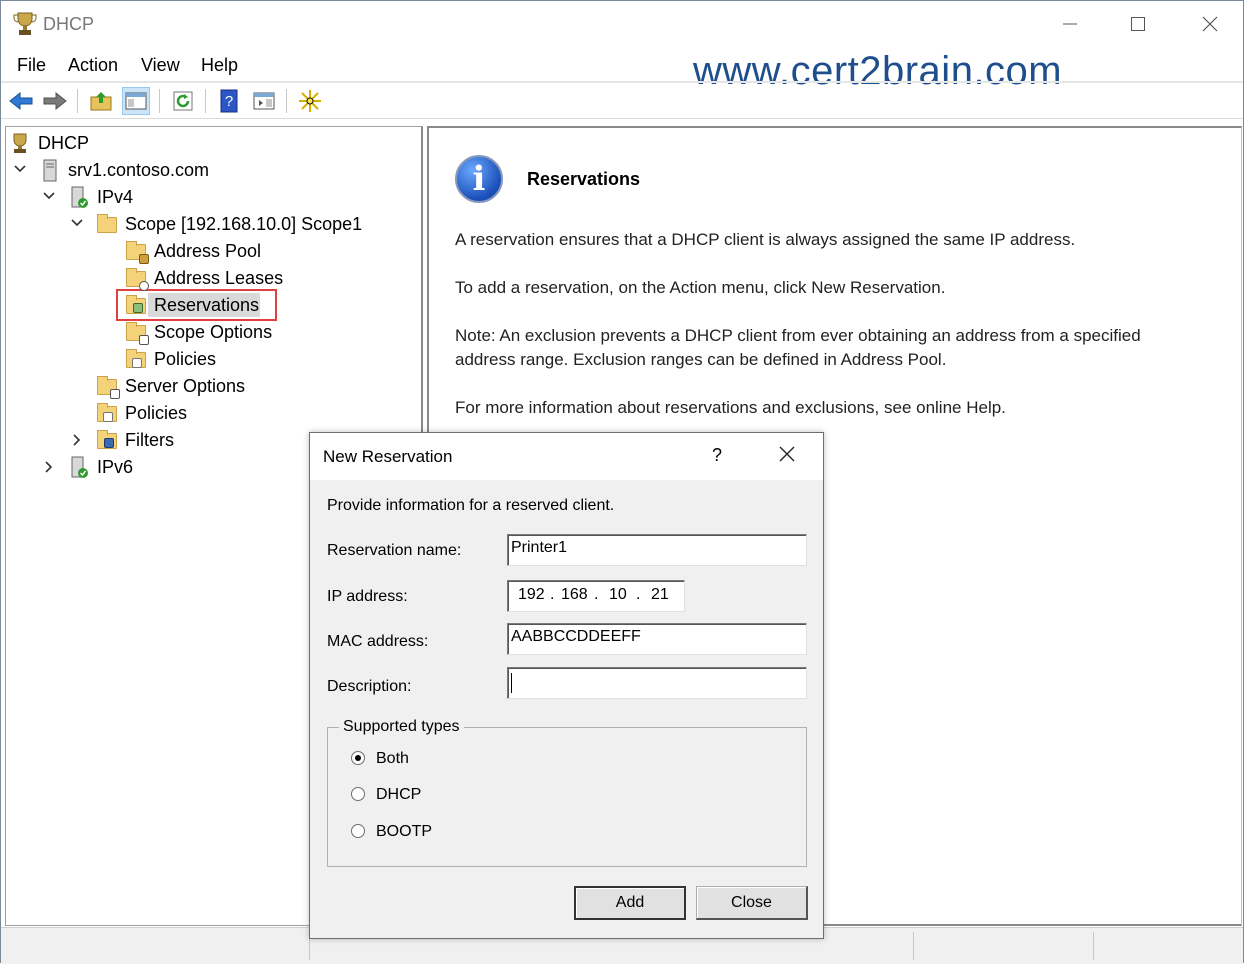 The image size is (1244, 964). What do you see at coordinates (358, 831) in the screenshot?
I see `radio-bootp` at bounding box center [358, 831].